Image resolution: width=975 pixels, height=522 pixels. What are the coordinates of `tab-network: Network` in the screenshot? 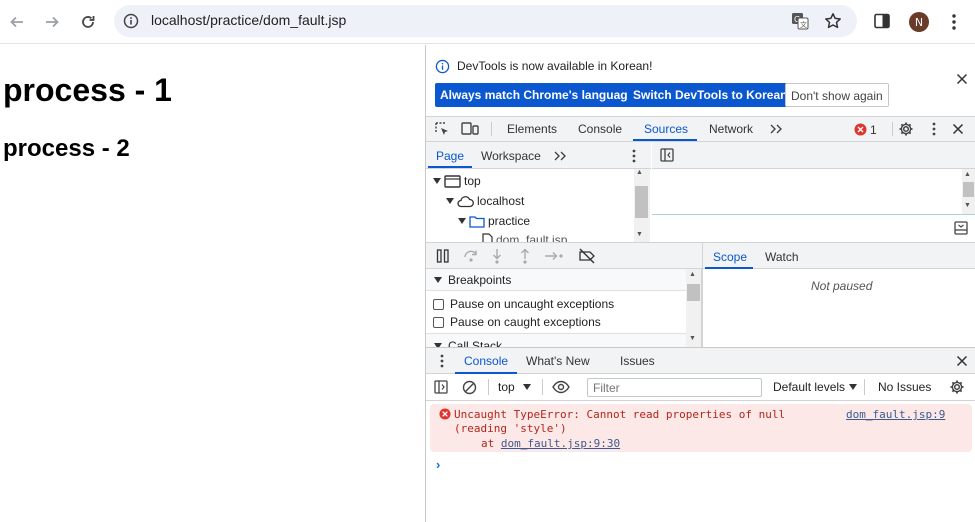 It's located at (731, 129).